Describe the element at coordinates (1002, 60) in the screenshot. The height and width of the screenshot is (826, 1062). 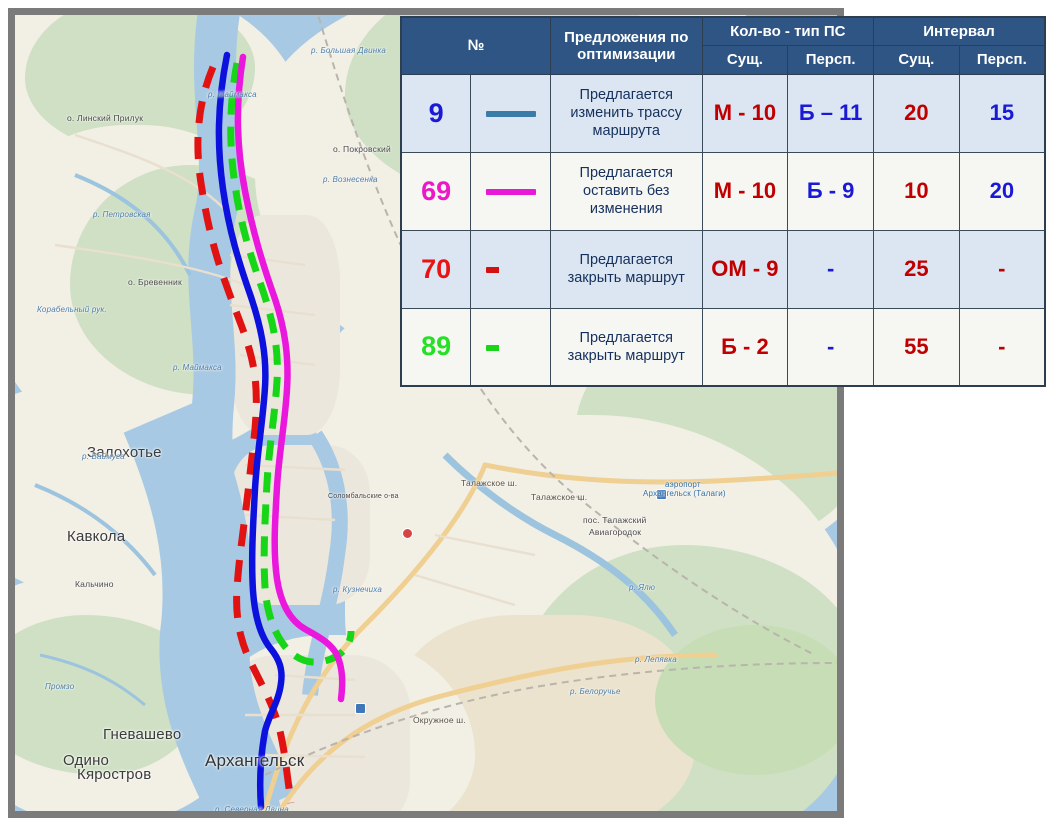
I see `header-interval-perspective: Персп.` at that location.